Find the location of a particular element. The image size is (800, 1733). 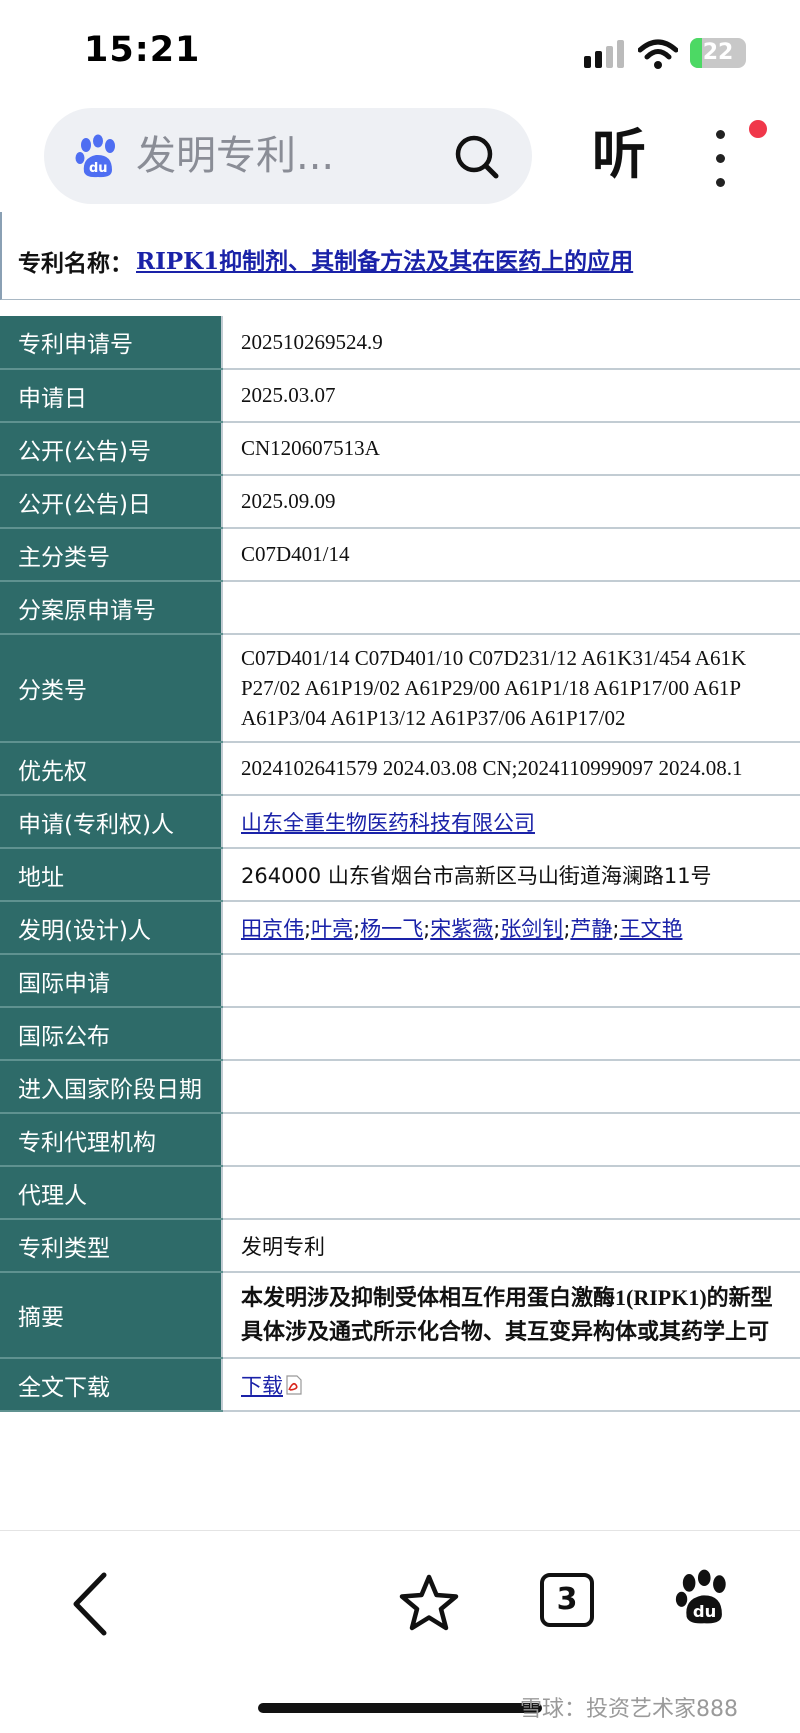

address: 264000 山东省烟台市高新区马山街道海澜路11号 is located at coordinates (511, 875).